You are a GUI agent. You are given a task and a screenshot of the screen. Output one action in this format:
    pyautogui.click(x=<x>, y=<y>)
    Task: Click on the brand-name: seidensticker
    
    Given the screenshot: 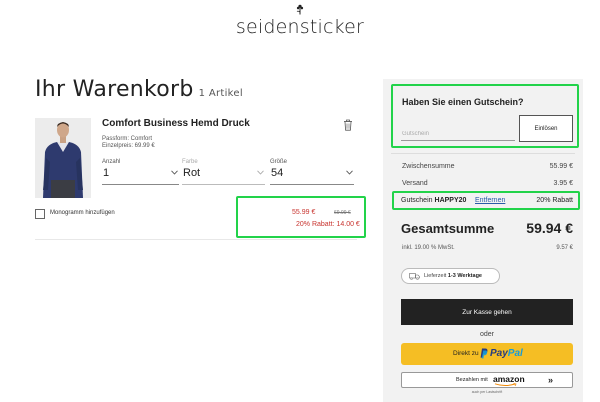 What is the action you would take?
    pyautogui.click(x=300, y=27)
    